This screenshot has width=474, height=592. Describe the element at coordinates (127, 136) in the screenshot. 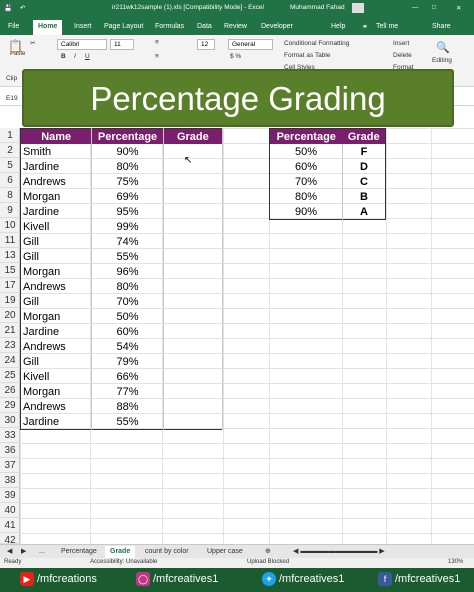

I see `header-percentage: Percentage` at that location.